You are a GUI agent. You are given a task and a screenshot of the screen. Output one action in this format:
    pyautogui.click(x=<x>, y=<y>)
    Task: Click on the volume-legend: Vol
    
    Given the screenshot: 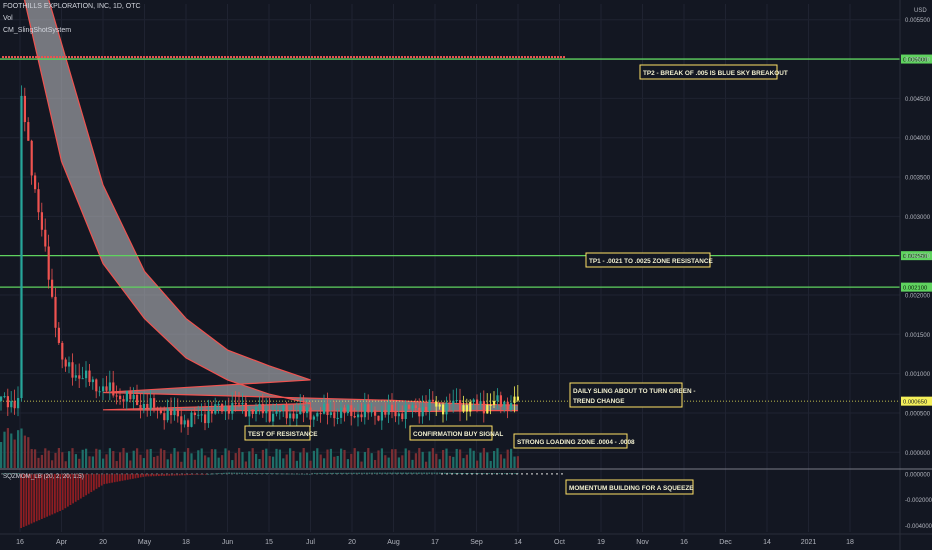 What is the action you would take?
    pyautogui.click(x=8, y=18)
    